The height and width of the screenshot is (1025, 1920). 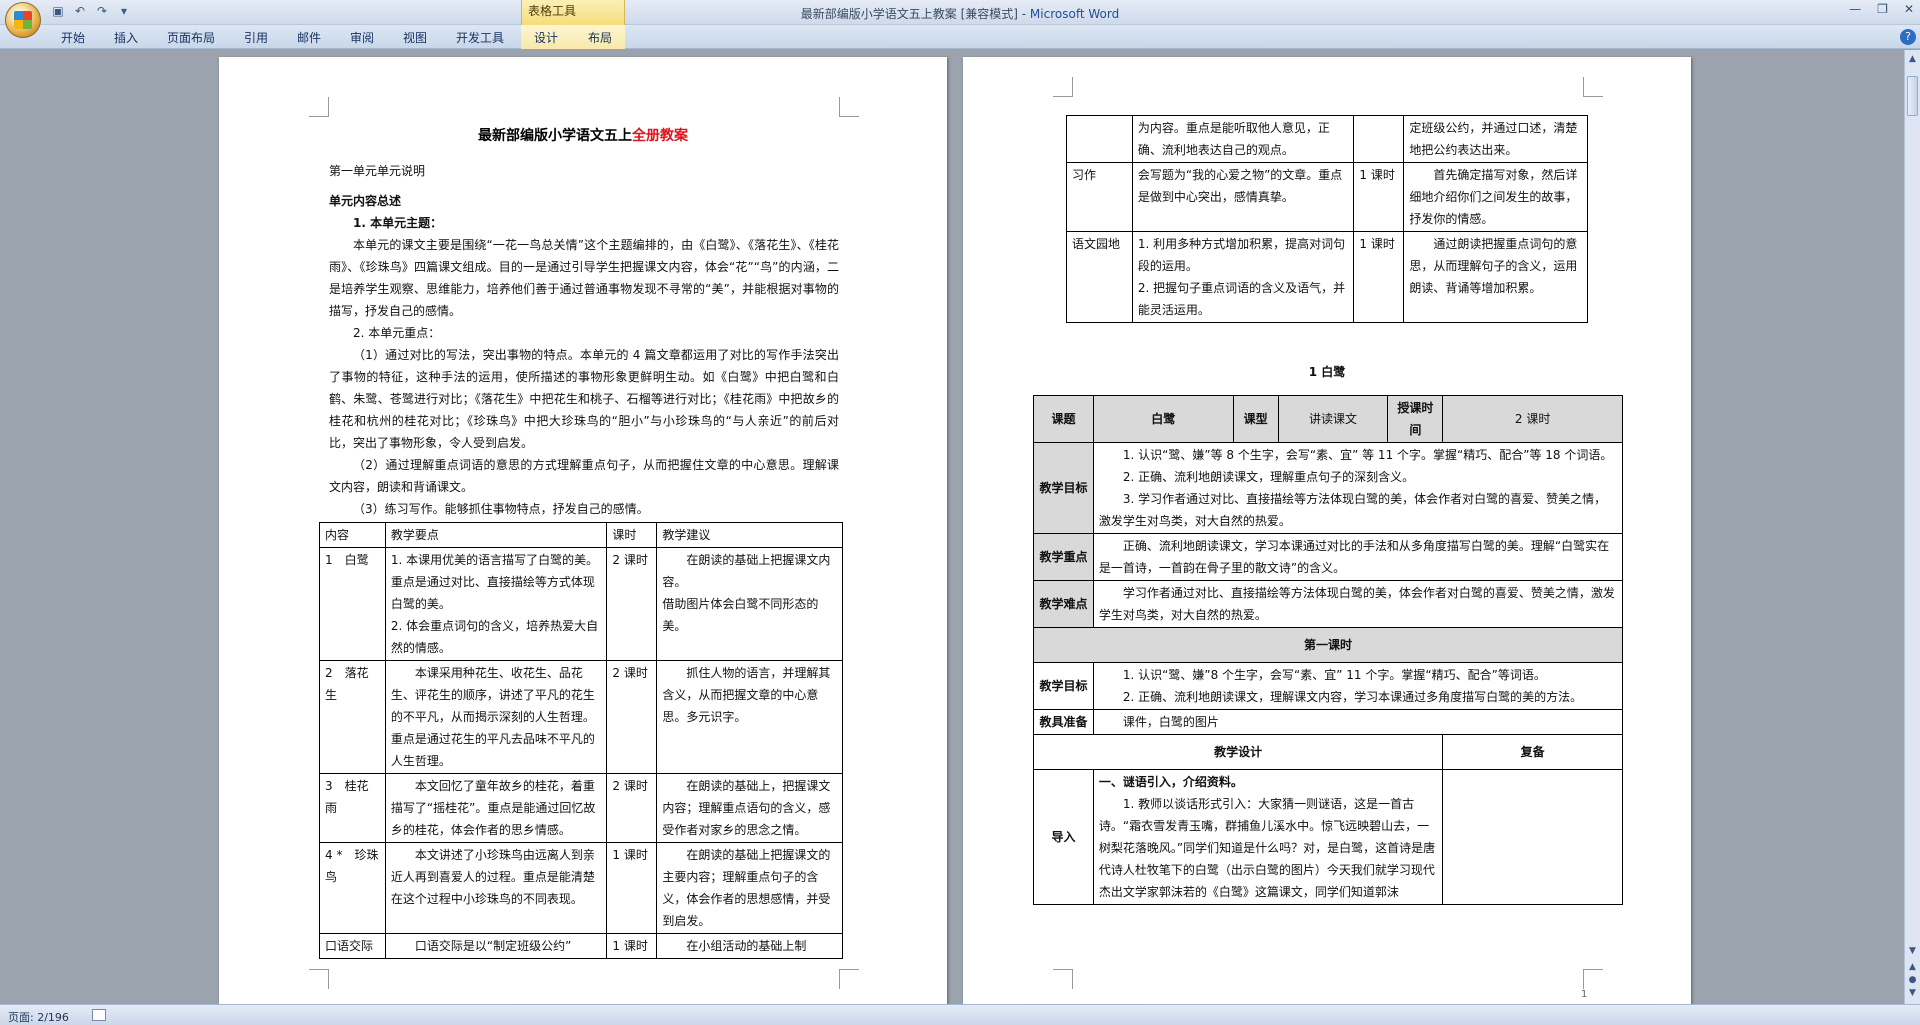 I want to click on close-icon: ✕, so click(x=1909, y=9).